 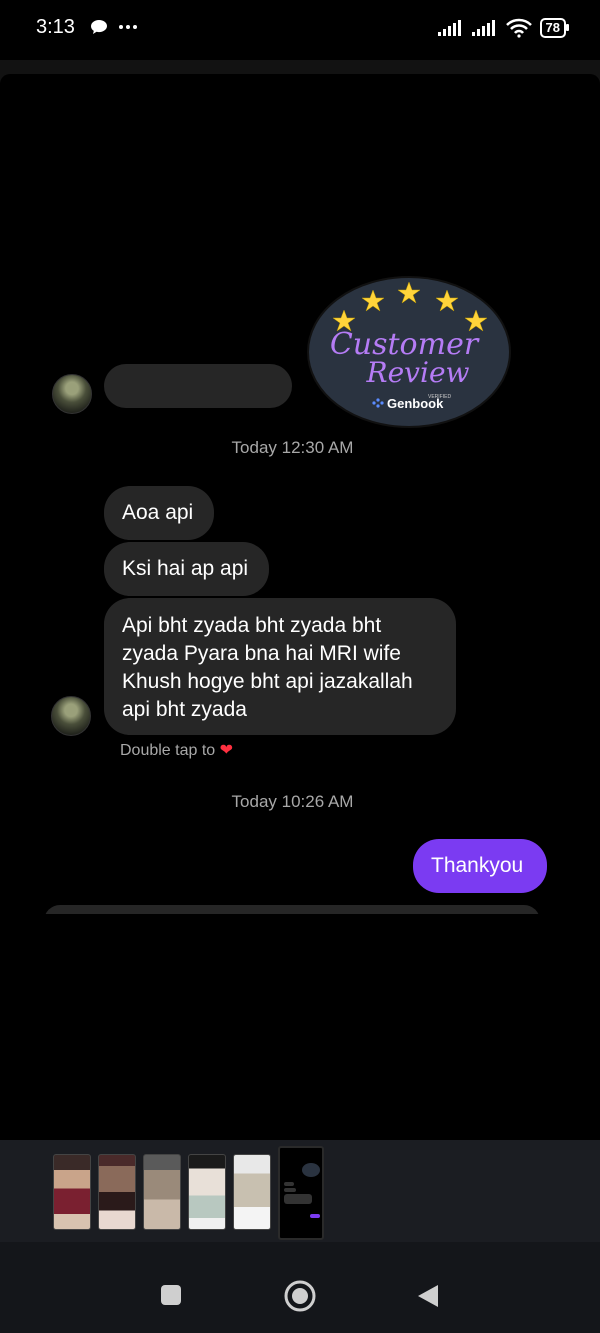 I want to click on status-bar: 3:13 78, so click(x=300, y=30).